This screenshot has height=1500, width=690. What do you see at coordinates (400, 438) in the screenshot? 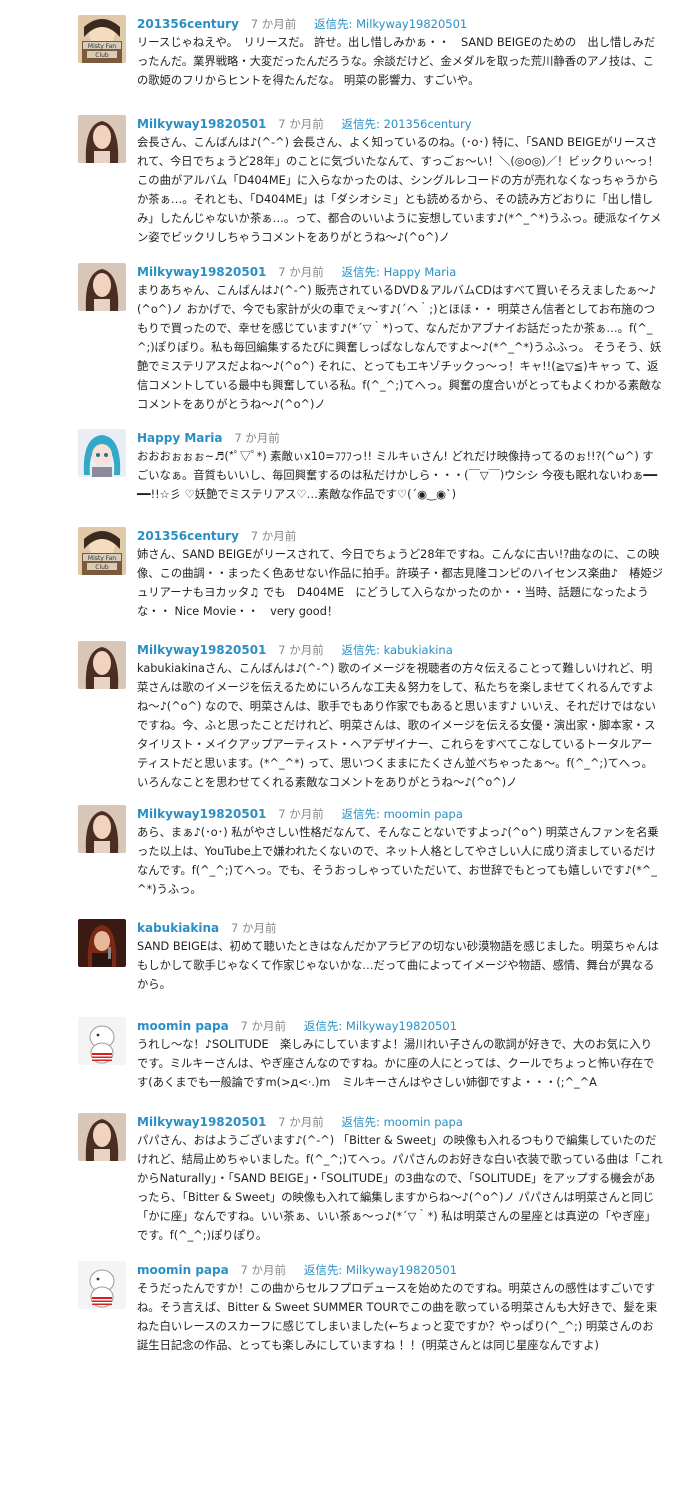
I see `comment-meta: Happy Maria 7 か月前` at bounding box center [400, 438].